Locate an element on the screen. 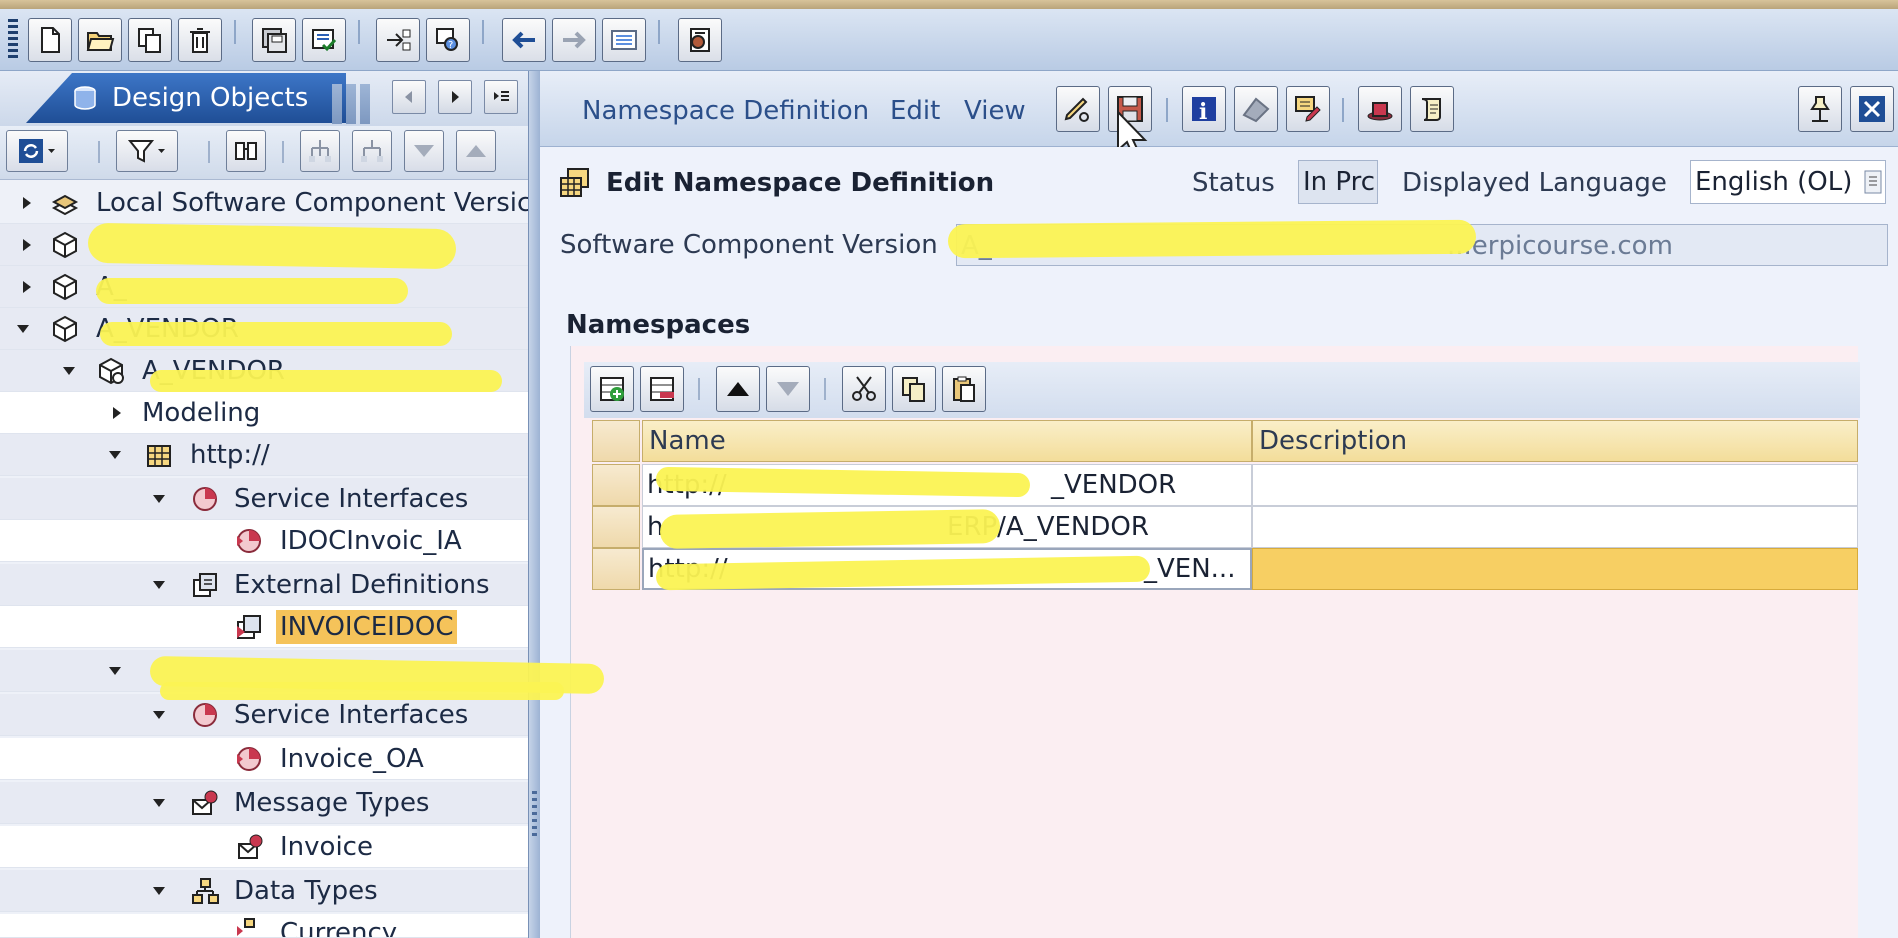 This screenshot has height=938, width=1898. check-button is located at coordinates (324, 40).